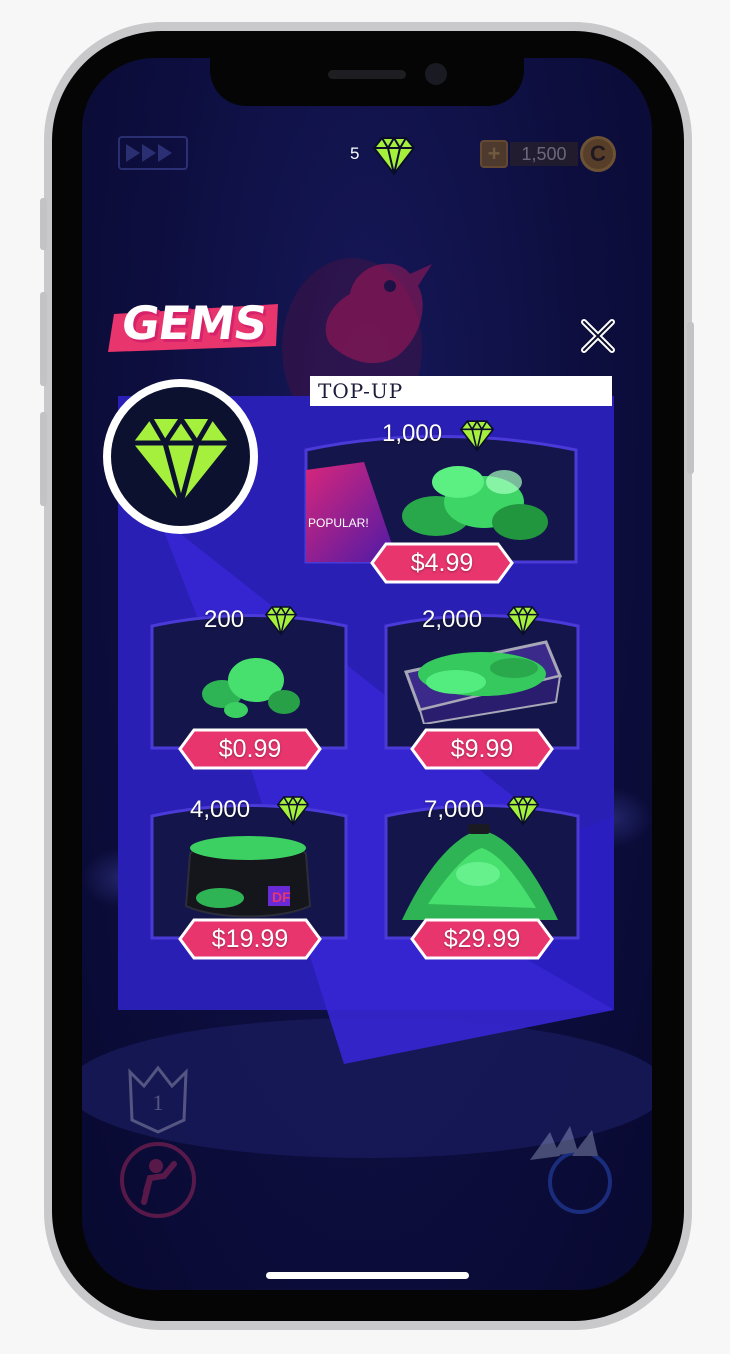  I want to click on darts-icon, so click(568, 1168).